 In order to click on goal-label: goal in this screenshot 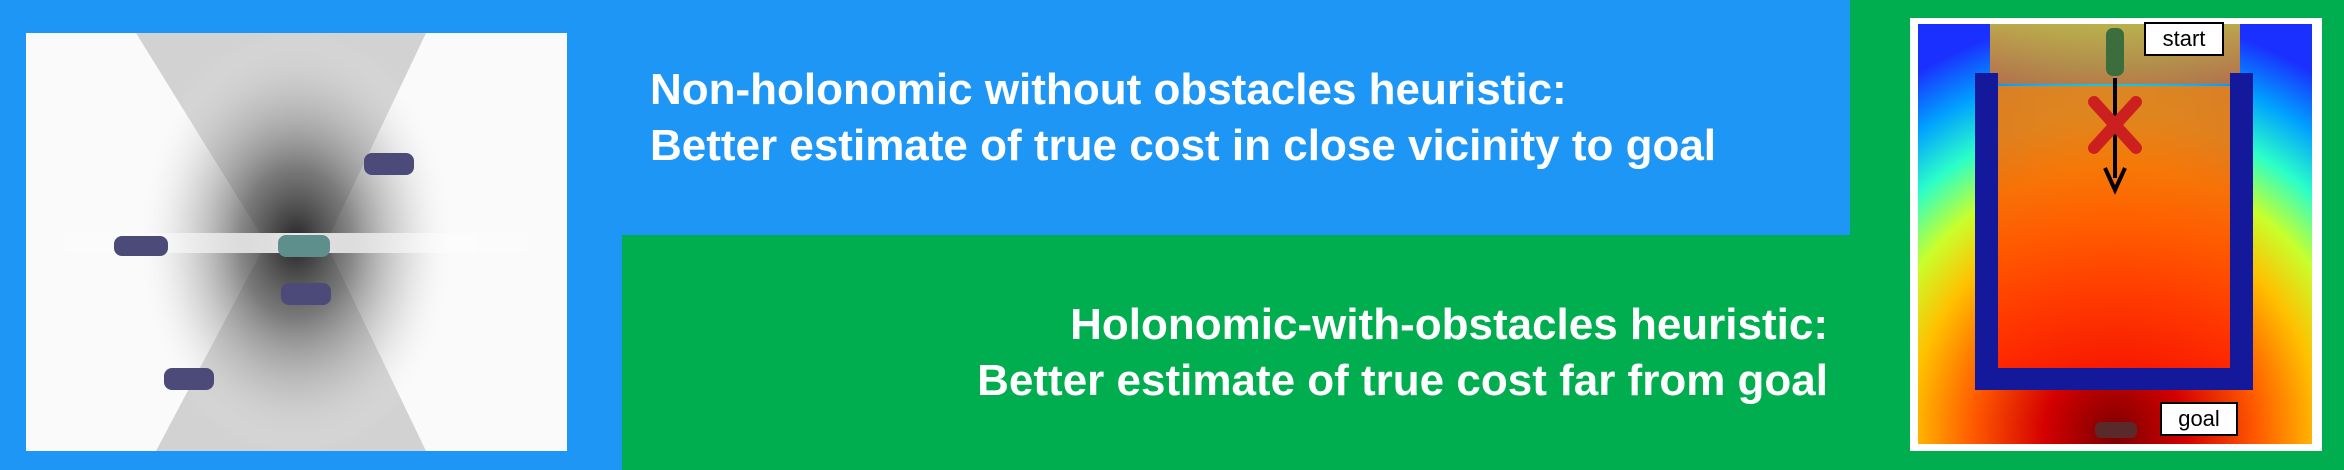, I will do `click(2199, 419)`.